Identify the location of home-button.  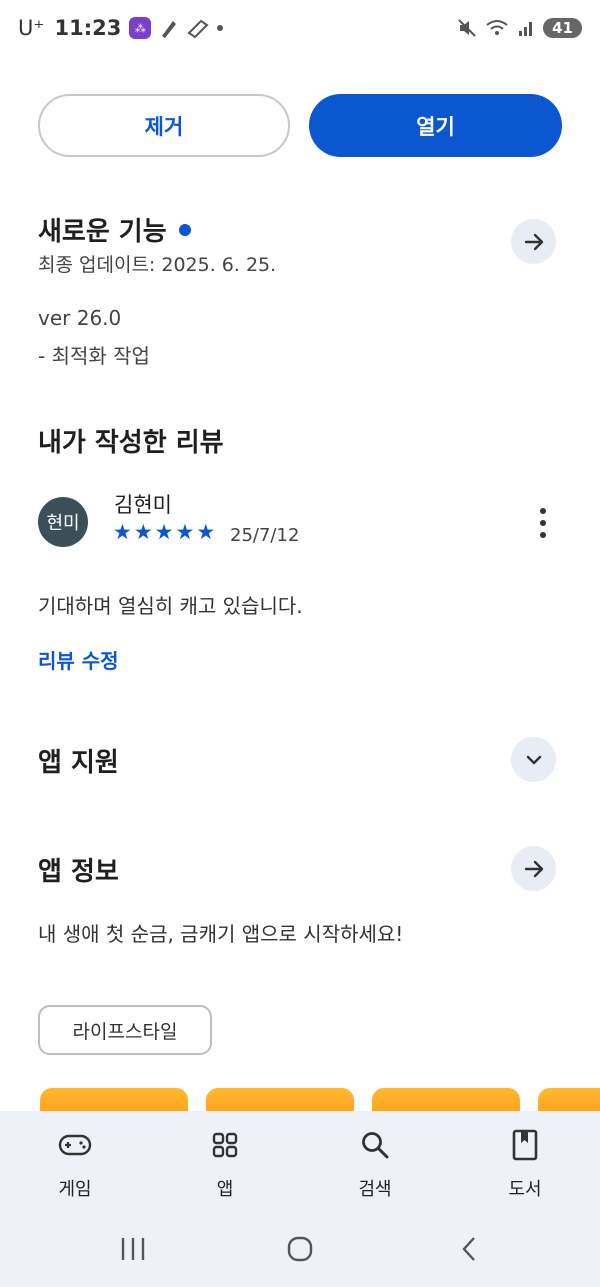
(300, 1249).